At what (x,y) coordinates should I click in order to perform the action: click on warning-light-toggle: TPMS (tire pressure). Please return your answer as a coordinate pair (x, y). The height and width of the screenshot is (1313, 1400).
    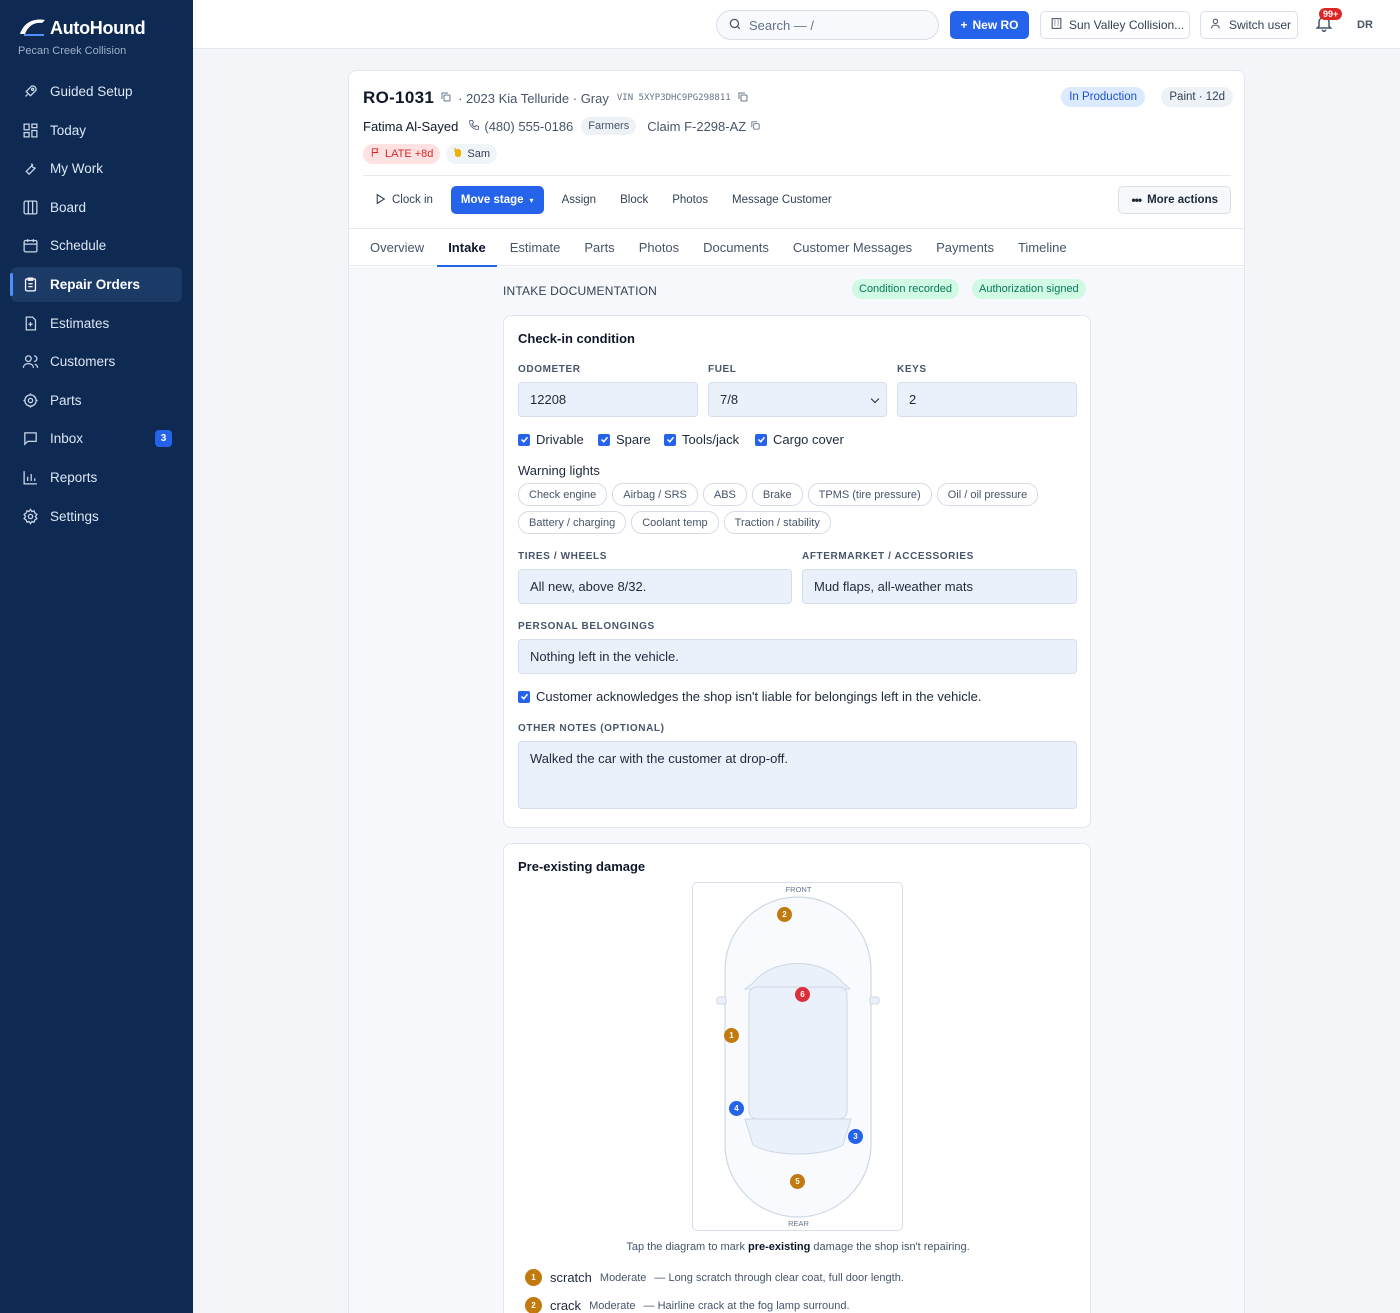
    Looking at the image, I should click on (869, 494).